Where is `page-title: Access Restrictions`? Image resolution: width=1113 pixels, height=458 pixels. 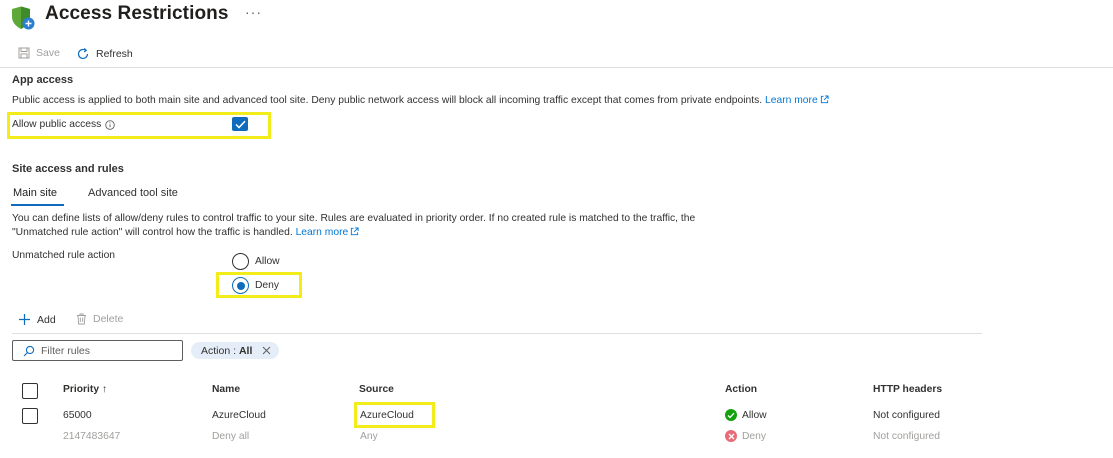 page-title: Access Restrictions is located at coordinates (137, 13).